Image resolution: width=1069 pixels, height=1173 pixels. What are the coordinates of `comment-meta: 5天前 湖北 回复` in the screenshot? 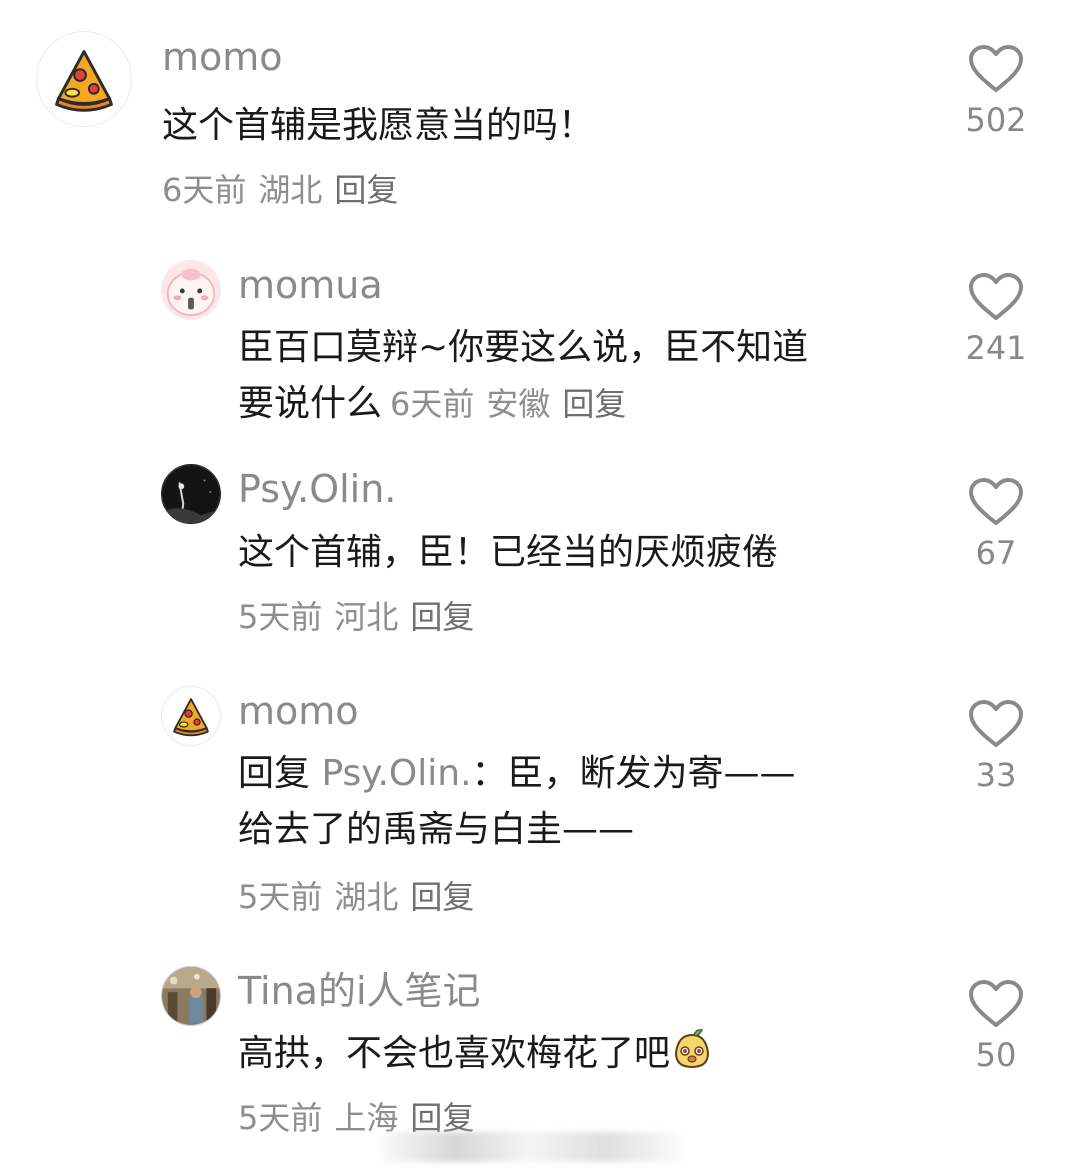 It's located at (362, 897).